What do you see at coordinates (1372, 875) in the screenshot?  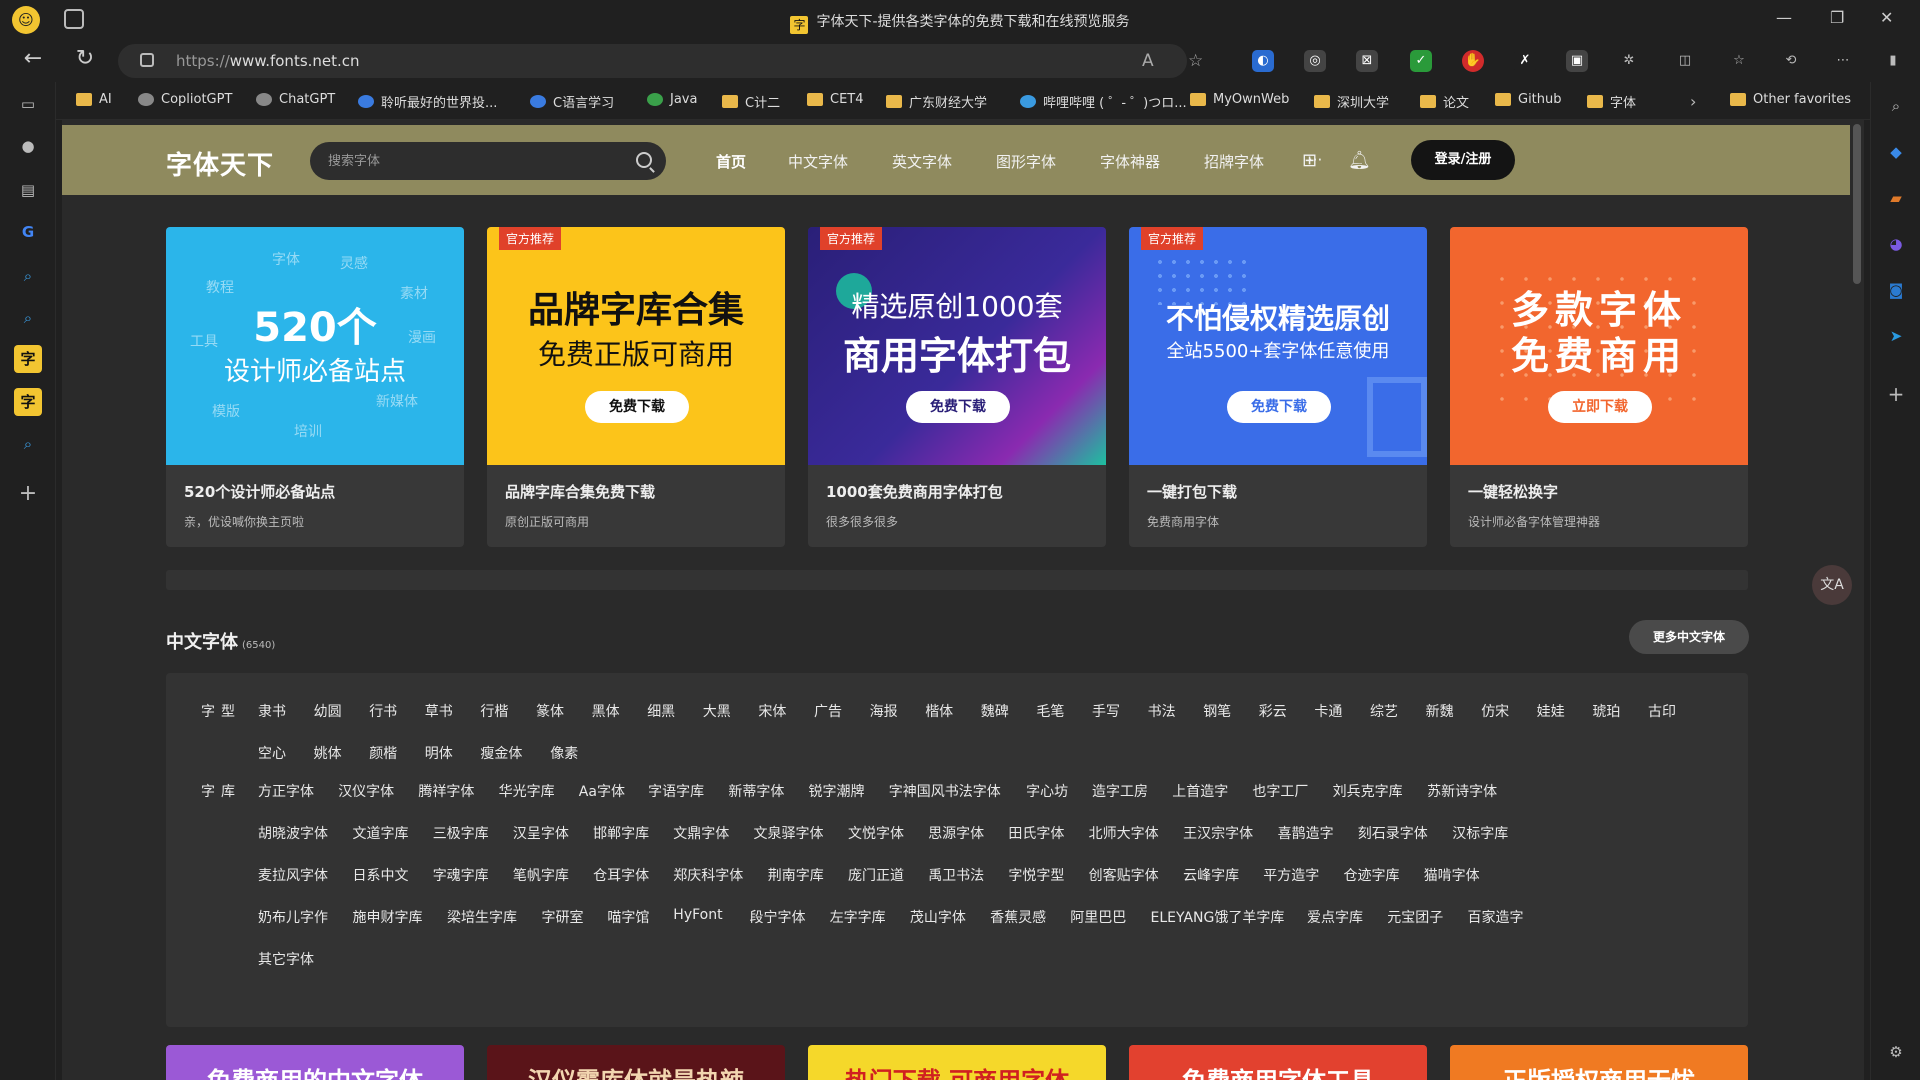 I see `font-tag: 仓迹字库` at bounding box center [1372, 875].